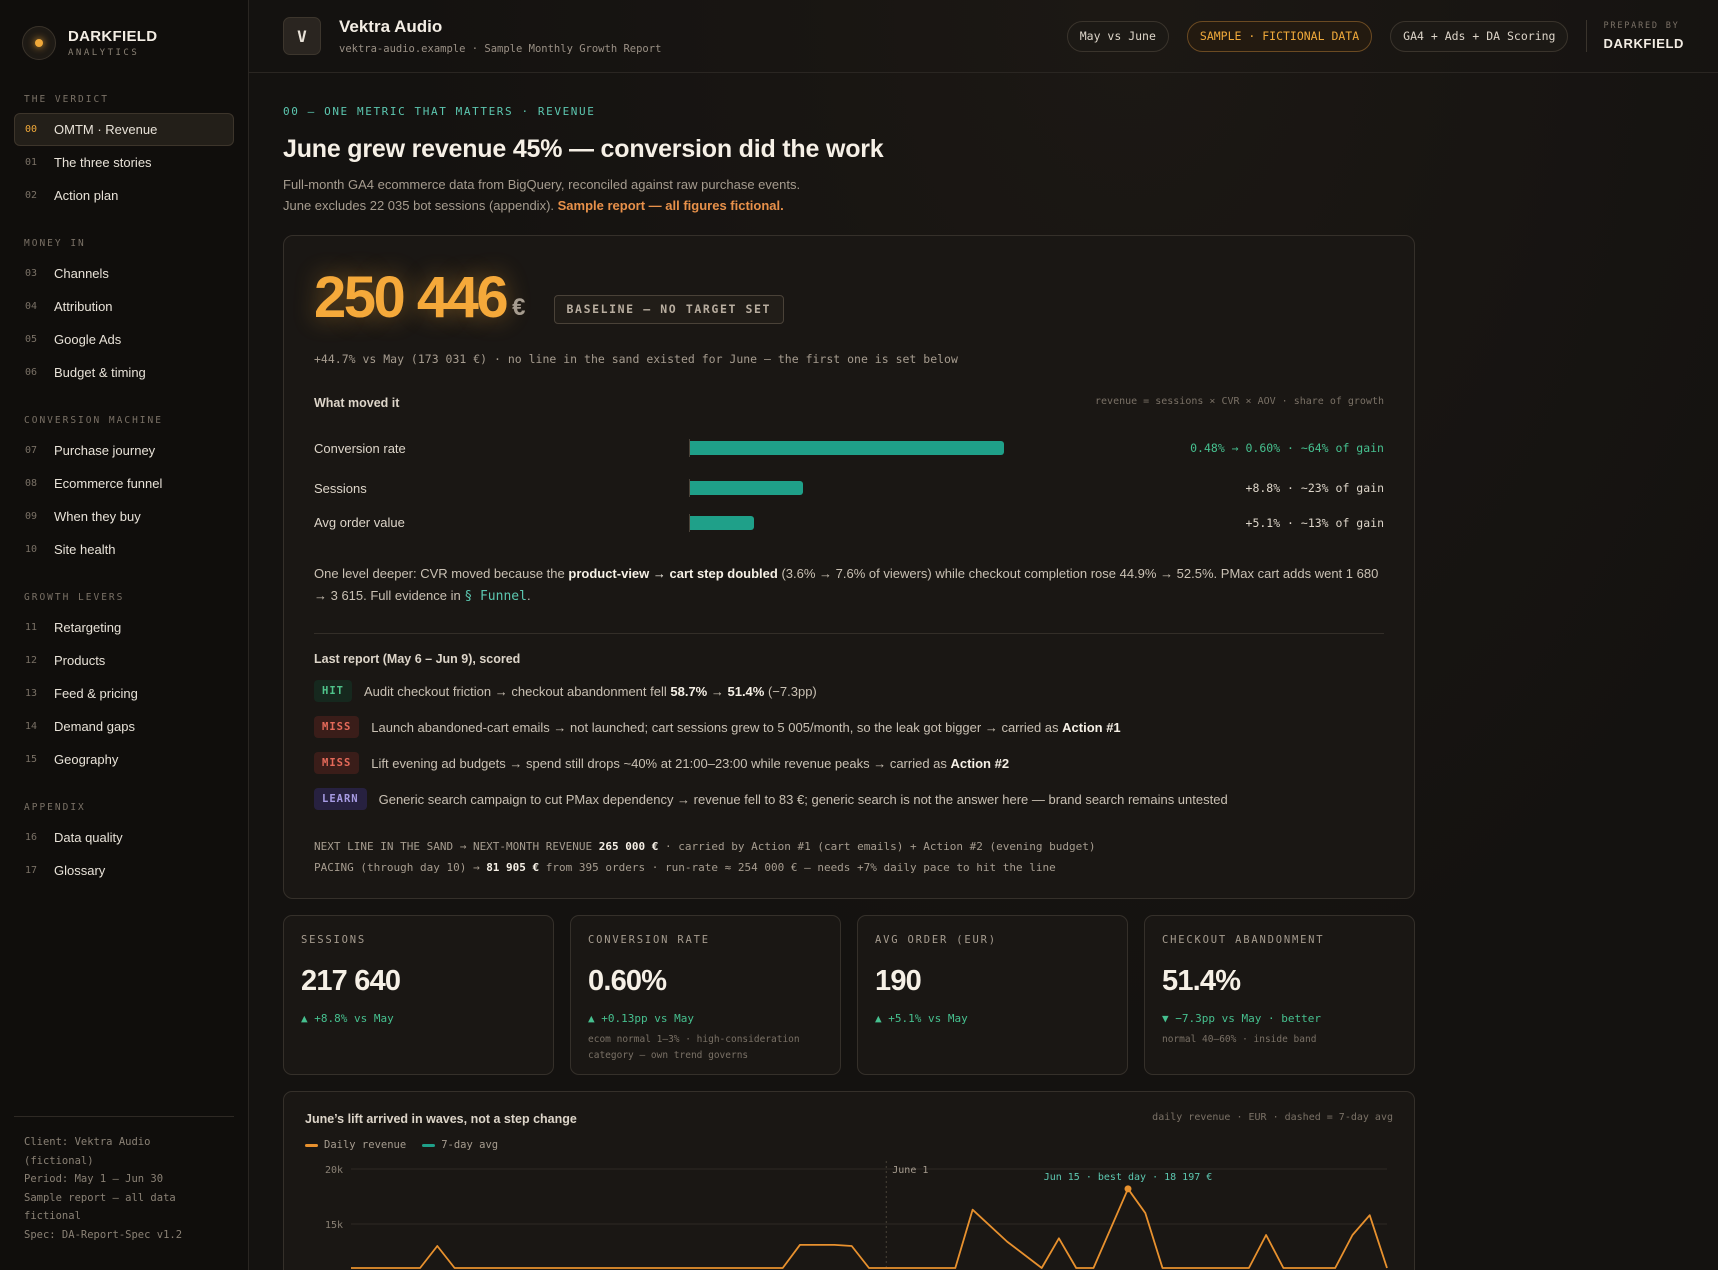 This screenshot has height=1270, width=1718. Describe the element at coordinates (1272, 1117) in the screenshot. I see `chart-note: daily revenue · EUR · dashed = 7-day avg` at that location.